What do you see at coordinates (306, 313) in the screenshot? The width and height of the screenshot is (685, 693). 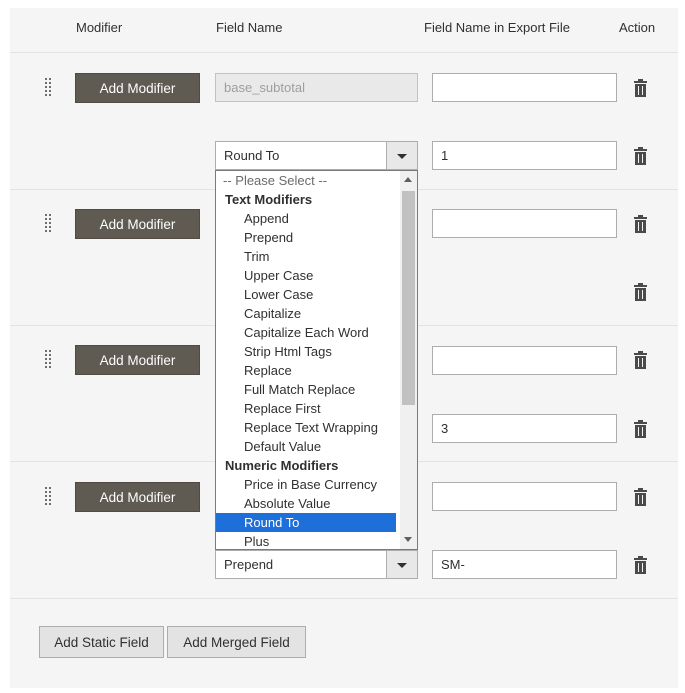 I see `dropdown-option: Capitalize` at bounding box center [306, 313].